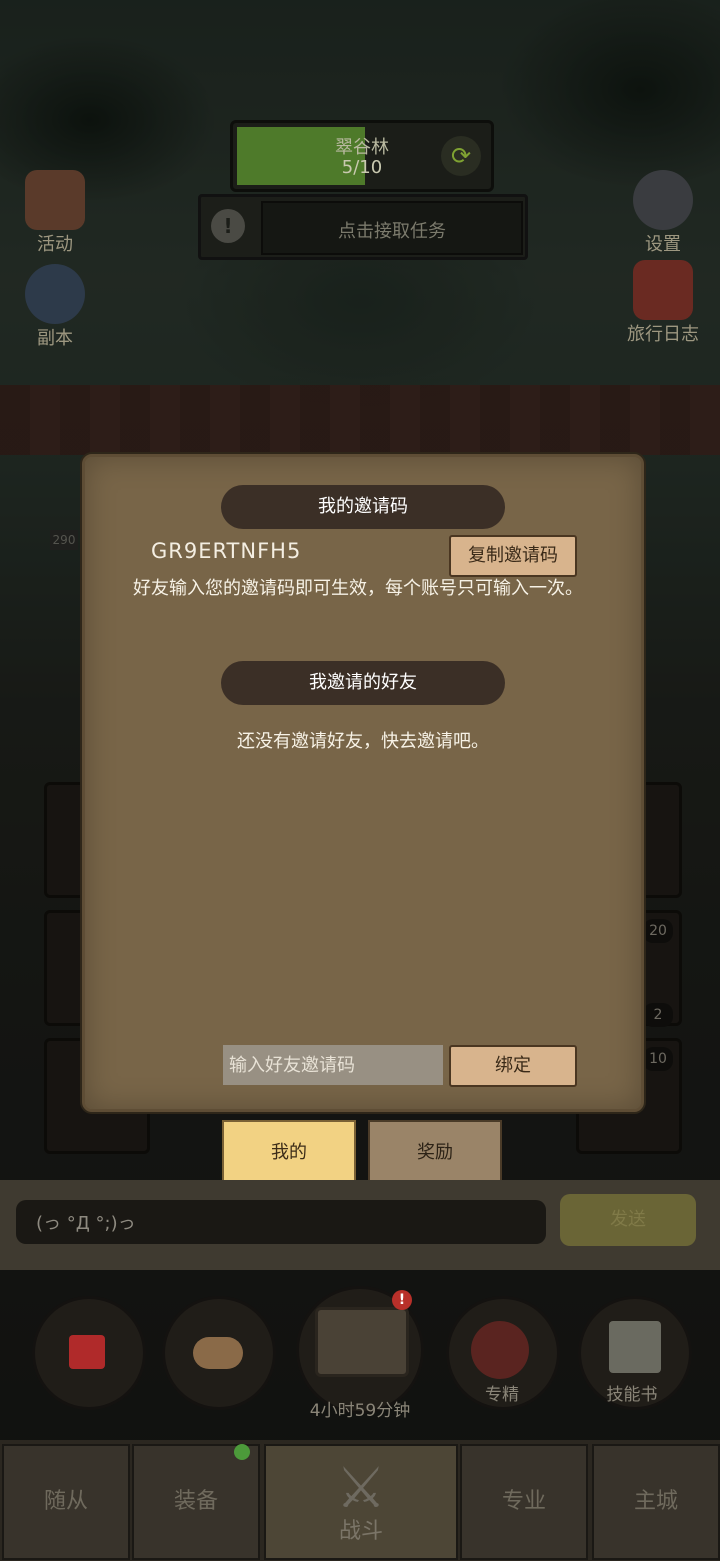 This screenshot has width=720, height=1561. What do you see at coordinates (663, 290) in the screenshot?
I see `journal-book-icon` at bounding box center [663, 290].